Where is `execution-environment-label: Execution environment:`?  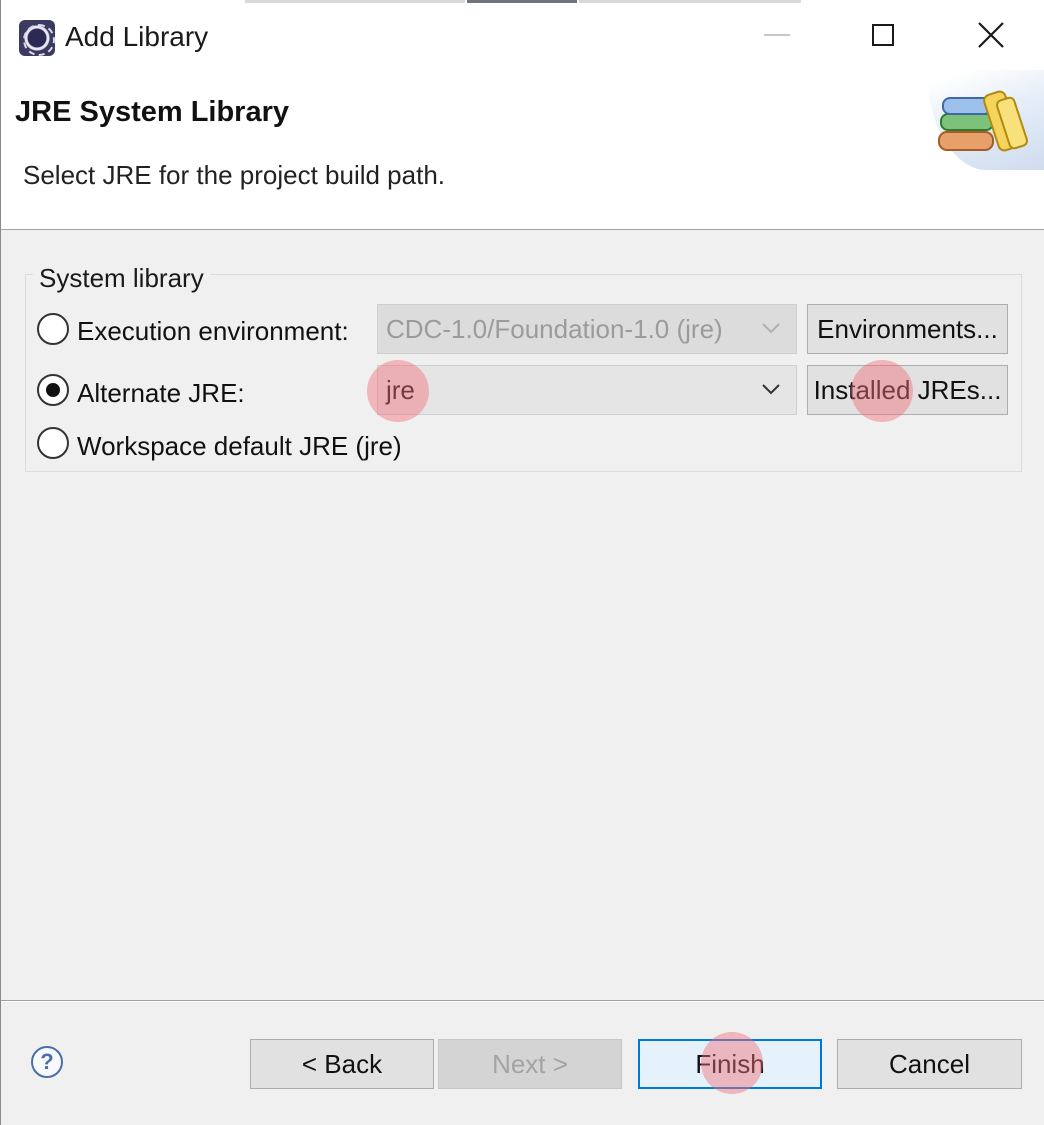 execution-environment-label: Execution environment: is located at coordinates (213, 331).